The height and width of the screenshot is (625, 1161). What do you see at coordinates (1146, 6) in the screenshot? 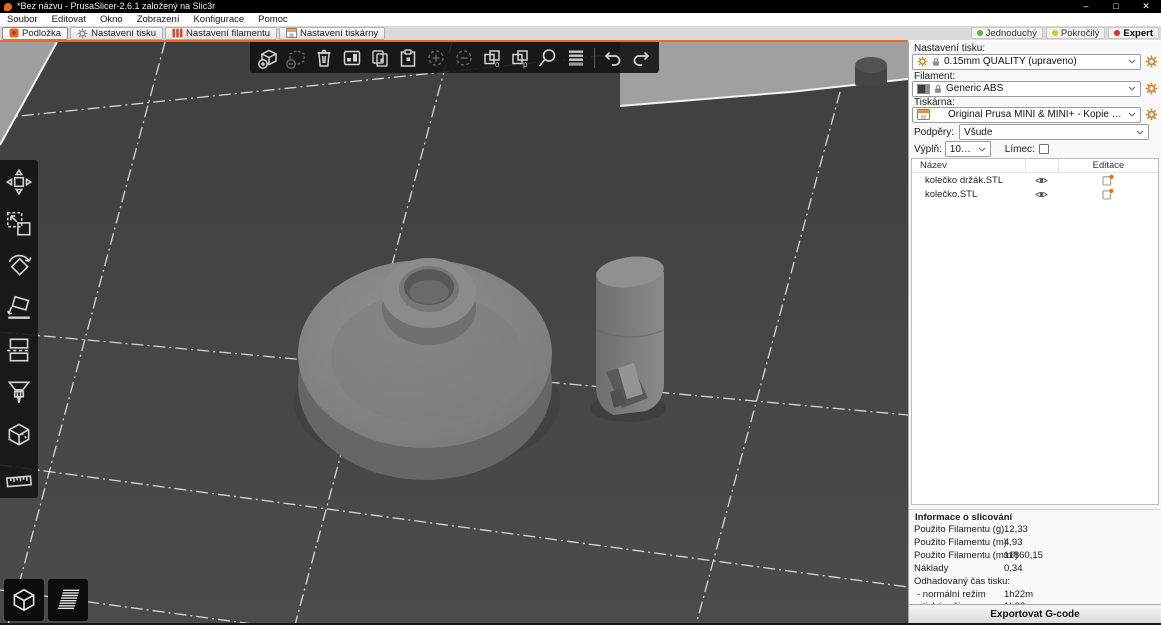
I see `close-button: ✕` at bounding box center [1146, 6].